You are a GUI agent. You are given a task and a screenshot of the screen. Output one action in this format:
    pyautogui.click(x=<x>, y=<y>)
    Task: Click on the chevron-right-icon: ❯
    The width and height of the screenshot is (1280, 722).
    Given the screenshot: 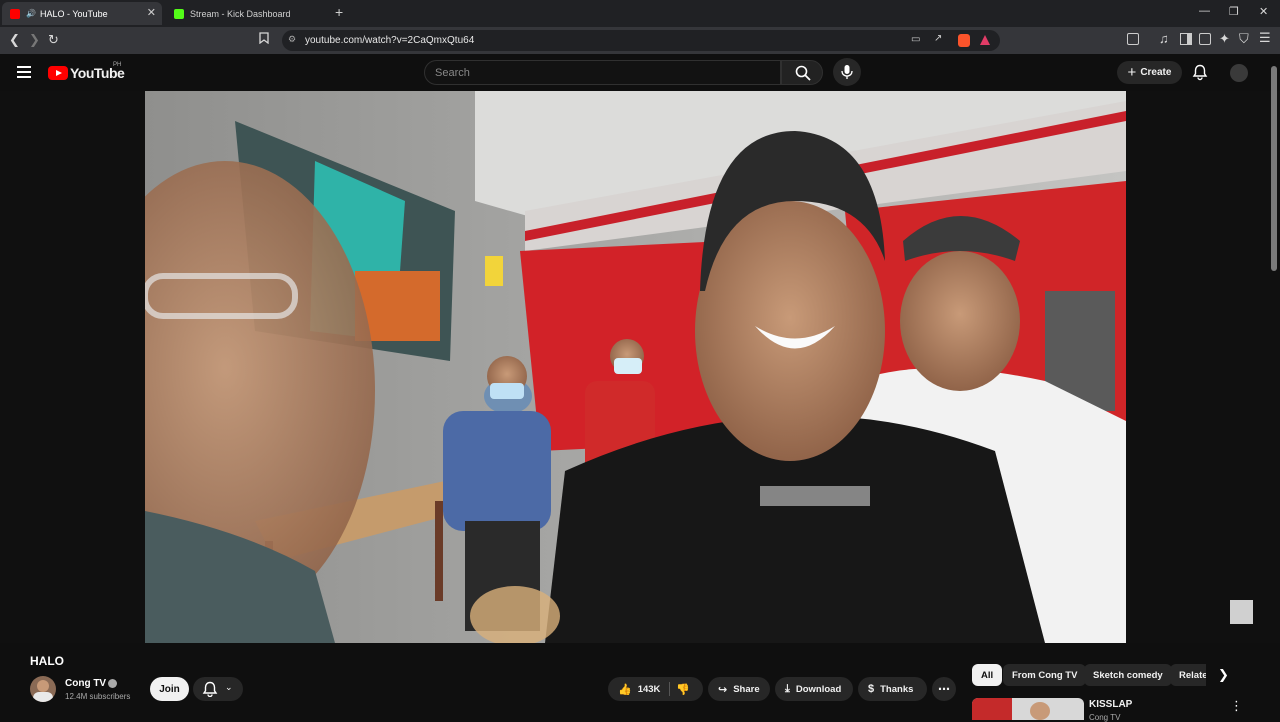 What is the action you would take?
    pyautogui.click(x=1223, y=675)
    